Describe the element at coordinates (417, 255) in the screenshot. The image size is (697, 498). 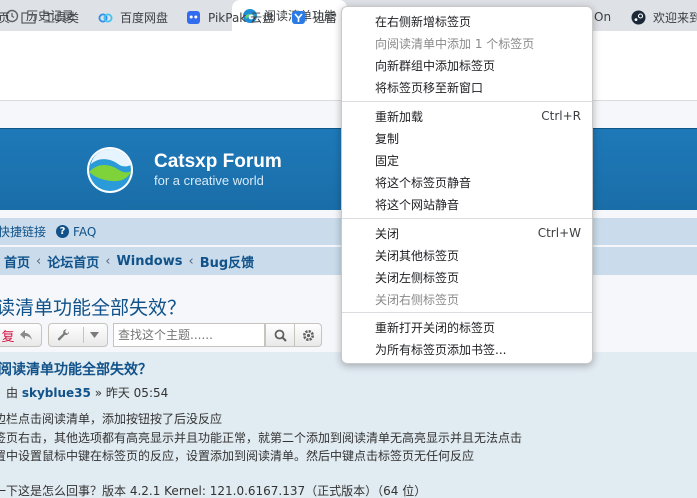
I see `menu-item-label: 关闭其他标签页` at that location.